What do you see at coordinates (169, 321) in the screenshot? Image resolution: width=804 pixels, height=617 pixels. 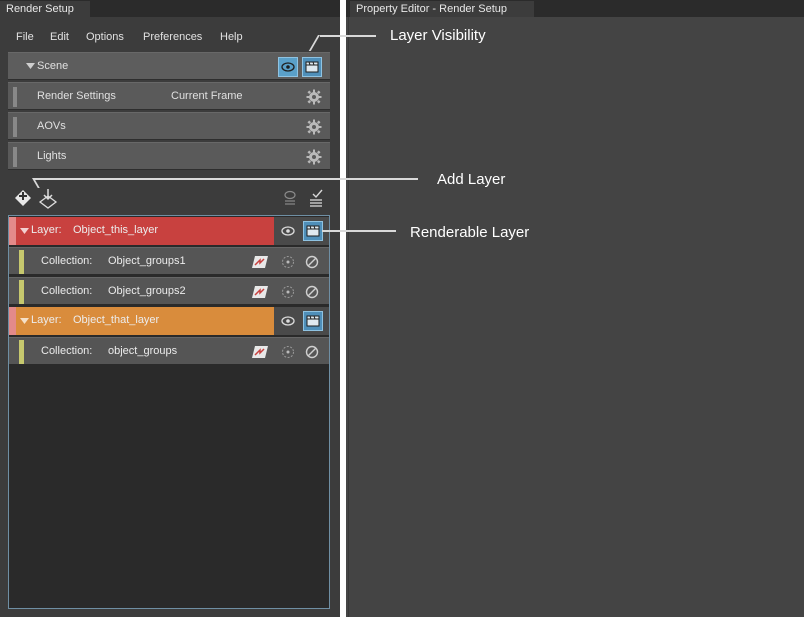 I see `layer-row: Layer: Object_that_layer` at bounding box center [169, 321].